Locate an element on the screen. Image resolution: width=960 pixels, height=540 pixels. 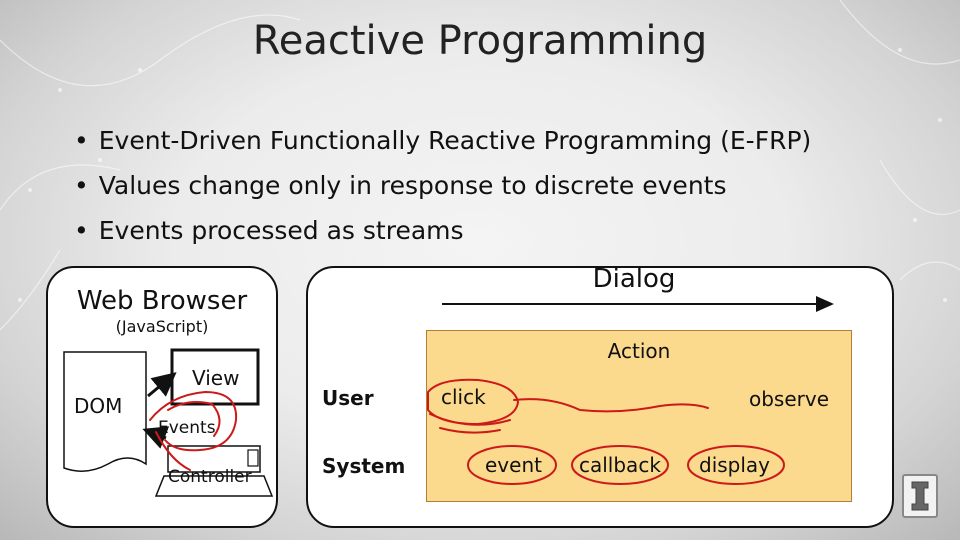
display-label: display is located at coordinates (735, 465).